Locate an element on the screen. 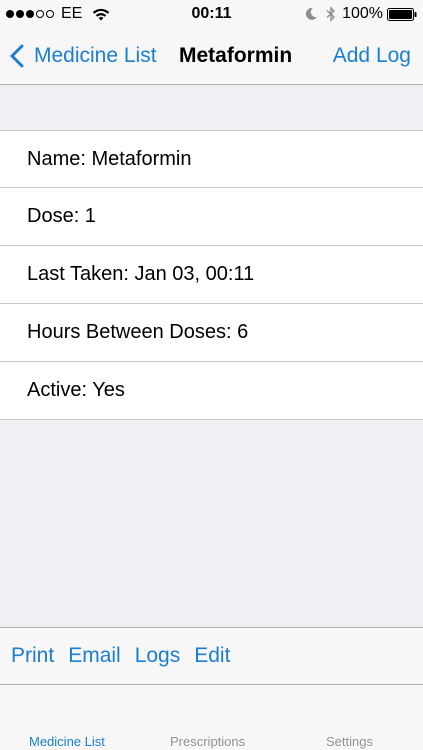 This screenshot has height=750, width=423. detail-row-dose: Dose: 1 is located at coordinates (211, 216).